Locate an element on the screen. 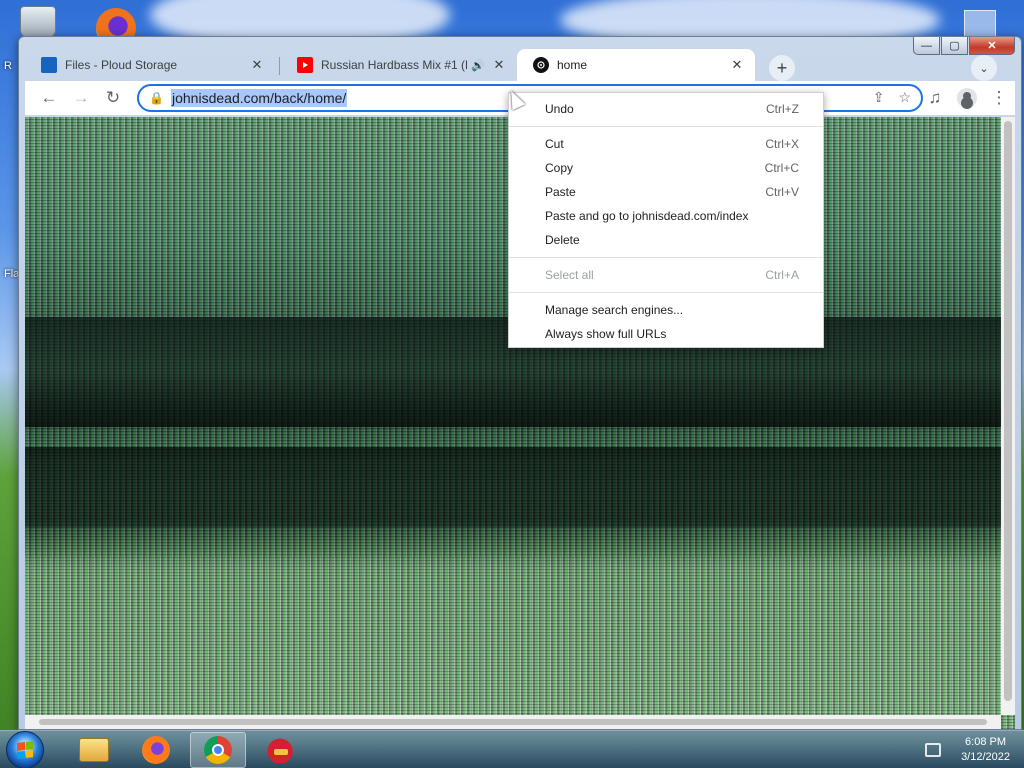  menu-item-always-show-full-urls: Always show full URLs is located at coordinates (666, 334).